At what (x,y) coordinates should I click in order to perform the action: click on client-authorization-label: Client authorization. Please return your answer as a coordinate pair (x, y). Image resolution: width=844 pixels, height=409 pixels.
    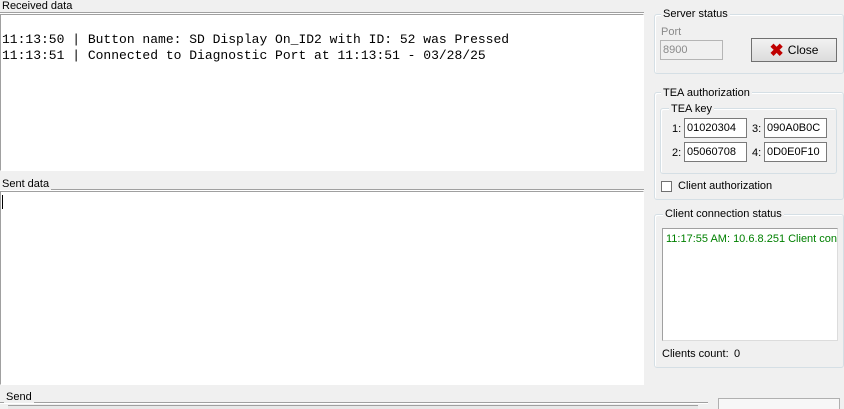
    Looking at the image, I should click on (725, 186).